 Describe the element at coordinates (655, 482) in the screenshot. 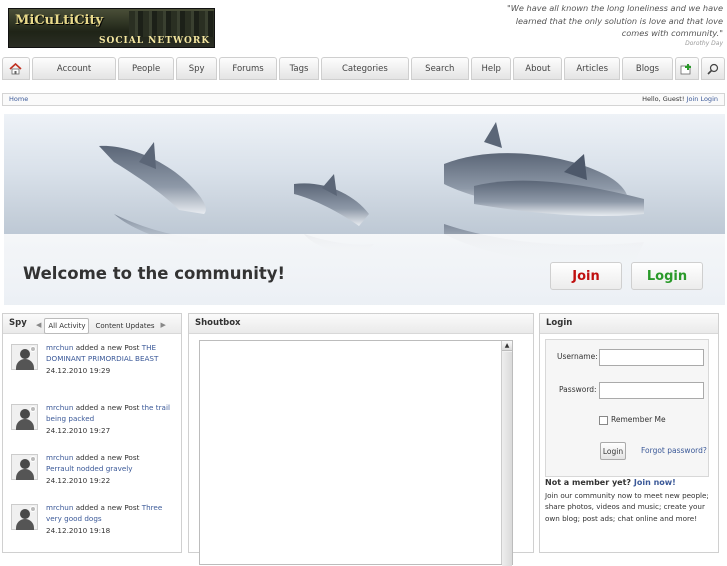

I see `join-now-link: Join now!` at that location.